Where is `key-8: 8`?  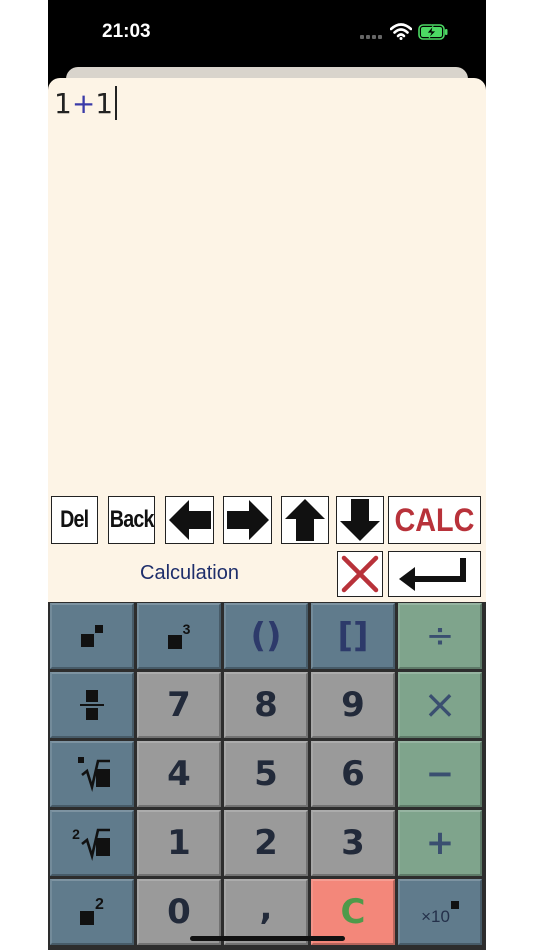
key-8: 8 is located at coordinates (266, 705).